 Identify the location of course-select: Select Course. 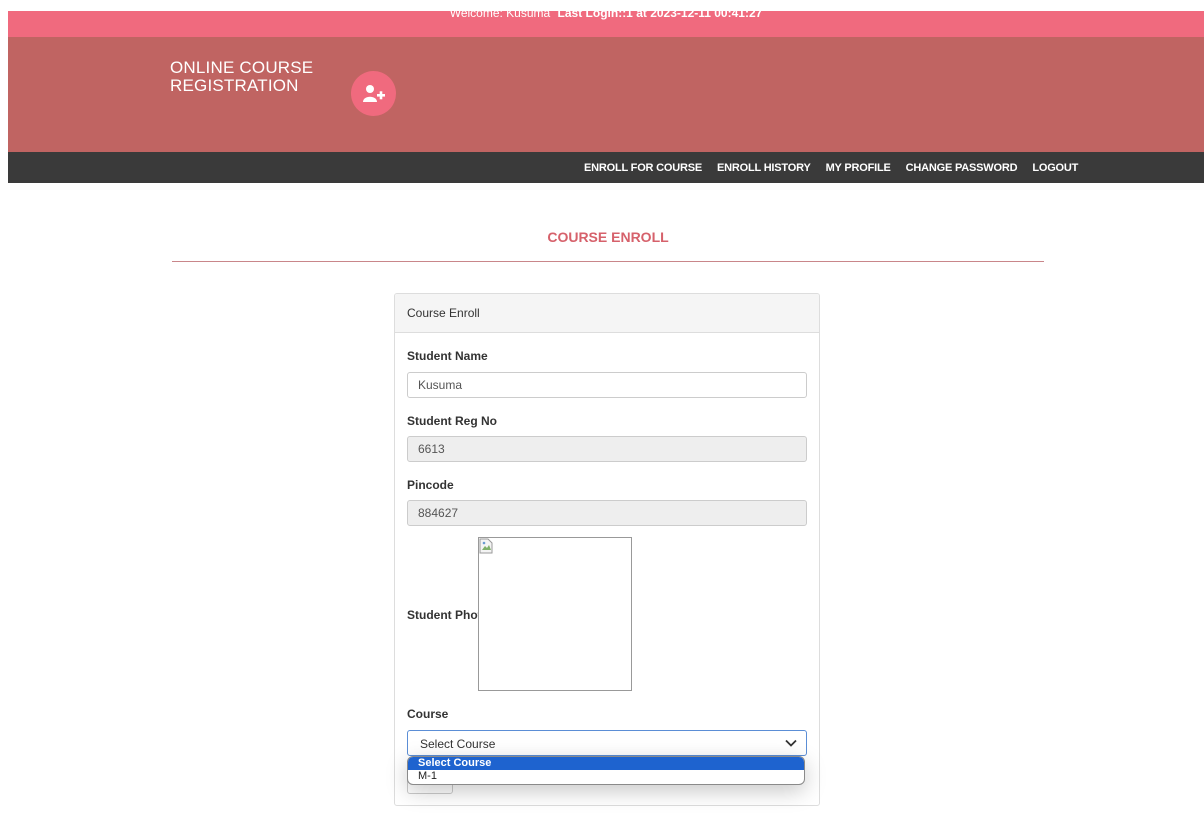
(607, 743).